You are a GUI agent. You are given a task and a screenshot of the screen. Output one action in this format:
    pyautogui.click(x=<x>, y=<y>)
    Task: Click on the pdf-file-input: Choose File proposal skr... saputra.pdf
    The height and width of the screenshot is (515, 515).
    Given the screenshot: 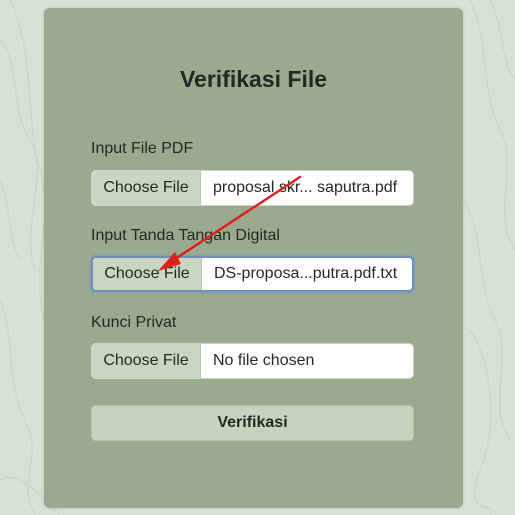 What is the action you would take?
    pyautogui.click(x=252, y=188)
    